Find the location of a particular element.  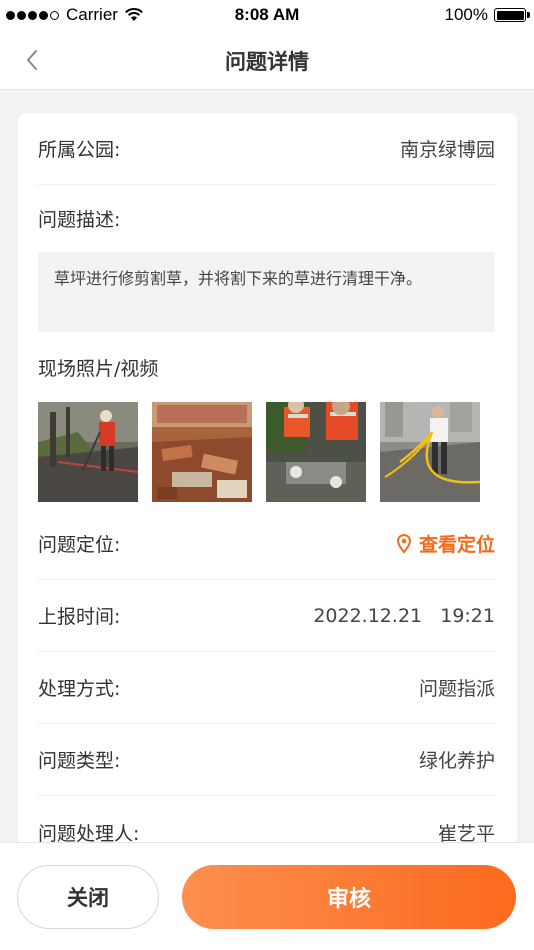

battery-percentage: 100% is located at coordinates (466, 14).